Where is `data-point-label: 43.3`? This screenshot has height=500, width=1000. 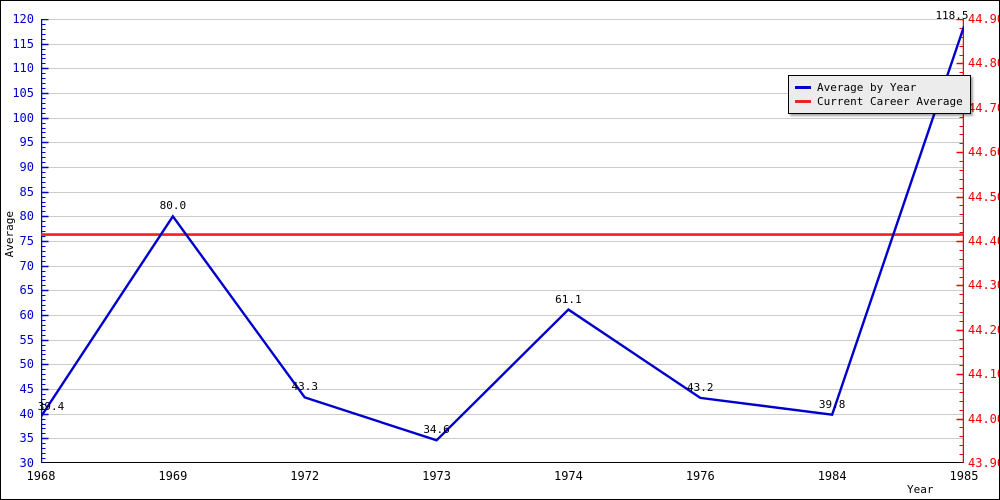
data-point-label: 43.3 is located at coordinates (304, 387).